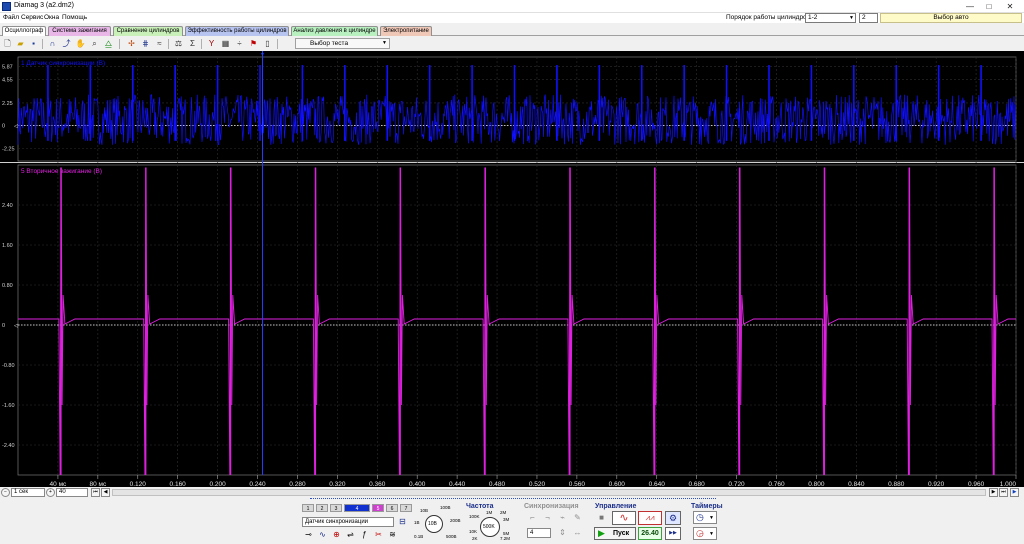 The width and height of the screenshot is (1024, 544). I want to click on scrollbar-track, so click(549, 492).